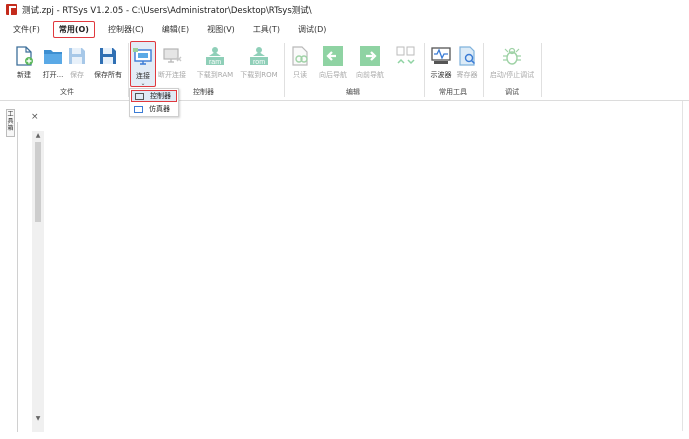  I want to click on disconnect-monitor-icon, so click(172, 56).